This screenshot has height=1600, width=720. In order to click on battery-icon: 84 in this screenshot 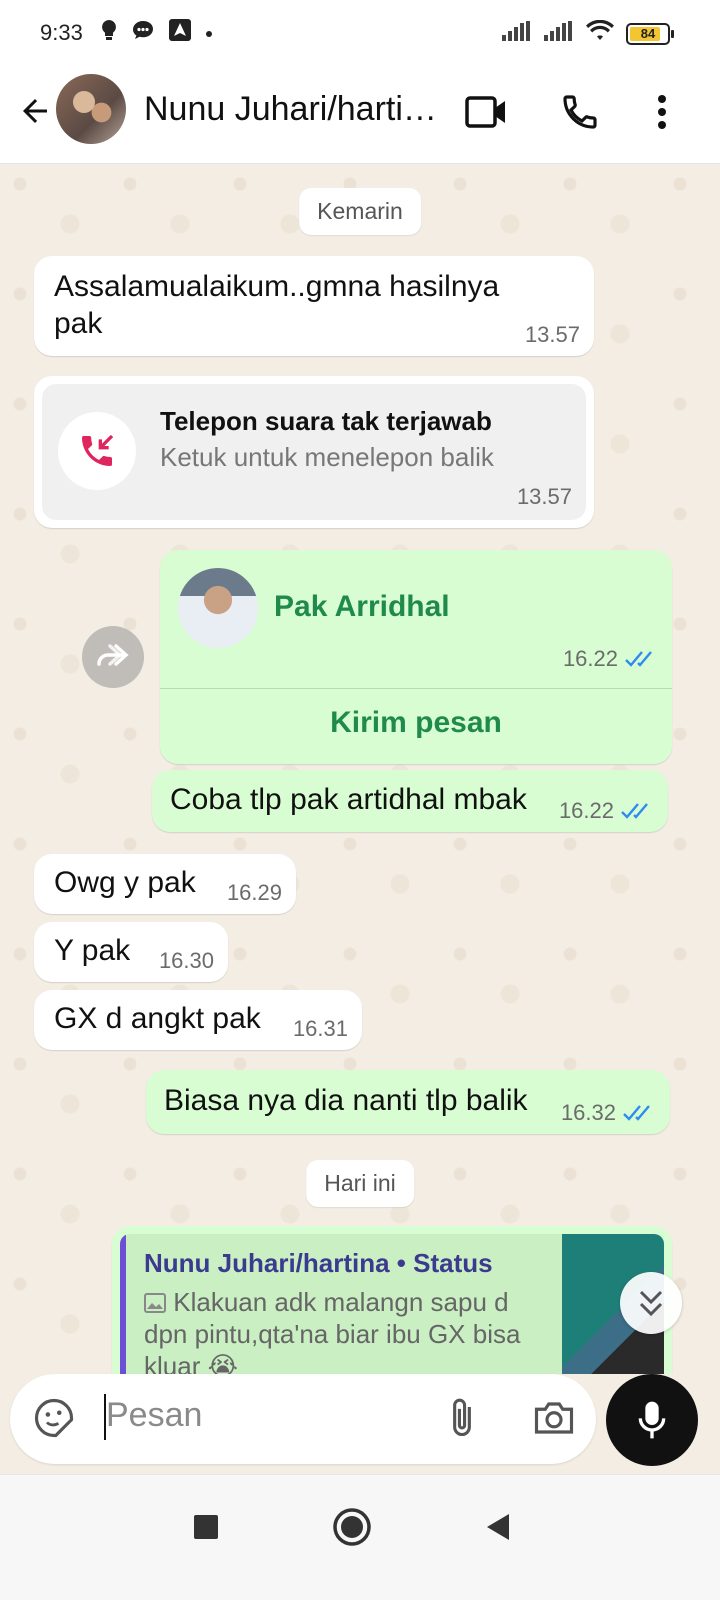, I will do `click(650, 33)`.